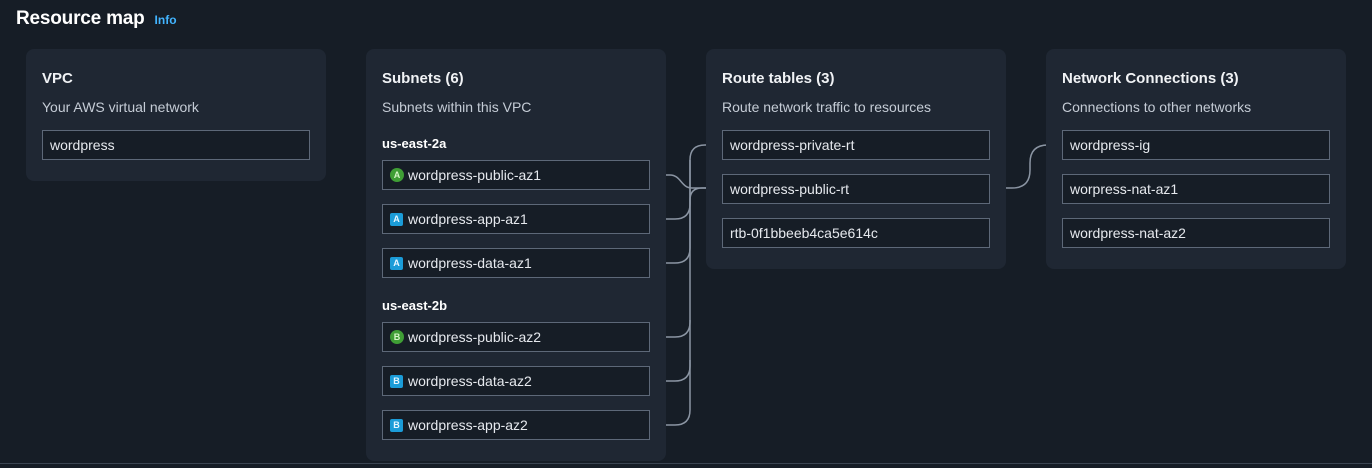  What do you see at coordinates (827, 107) in the screenshot?
I see `route-tables-panel-subtitle: Route network traffic to resources` at bounding box center [827, 107].